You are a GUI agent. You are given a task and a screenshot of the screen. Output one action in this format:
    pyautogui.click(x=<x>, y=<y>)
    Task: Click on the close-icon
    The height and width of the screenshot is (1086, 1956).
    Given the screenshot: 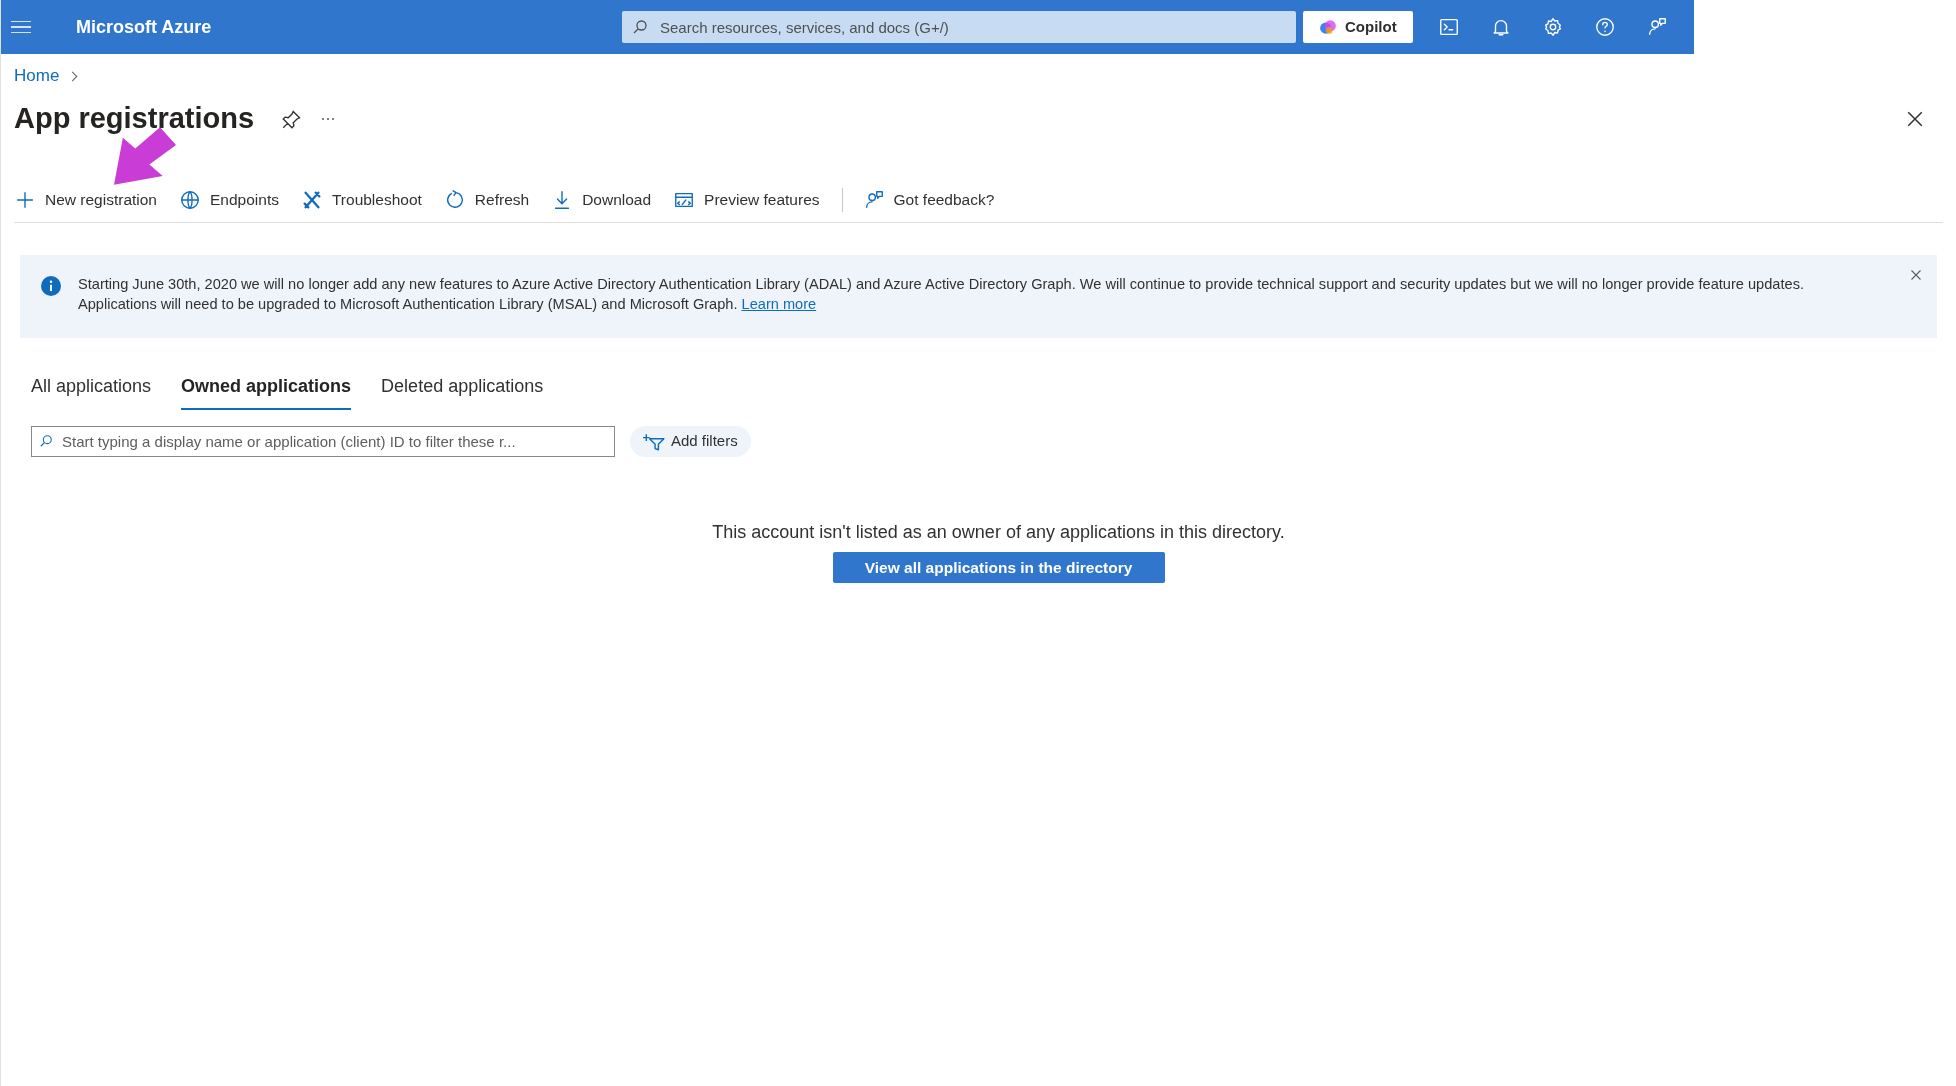 What is the action you would take?
    pyautogui.click(x=1915, y=119)
    